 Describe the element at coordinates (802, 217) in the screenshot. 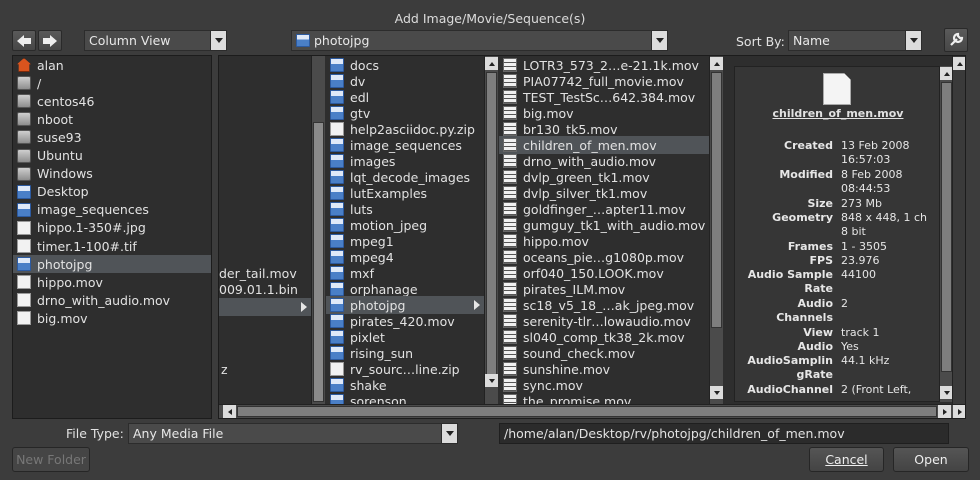

I see `property-key: Geometry` at that location.